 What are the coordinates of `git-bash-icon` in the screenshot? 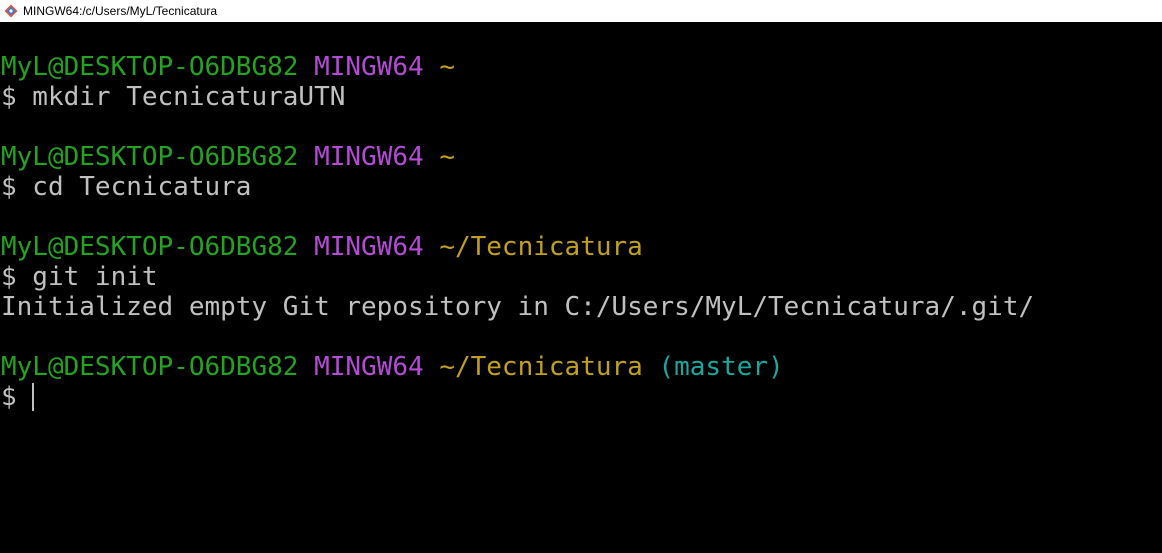 It's located at (11, 11).